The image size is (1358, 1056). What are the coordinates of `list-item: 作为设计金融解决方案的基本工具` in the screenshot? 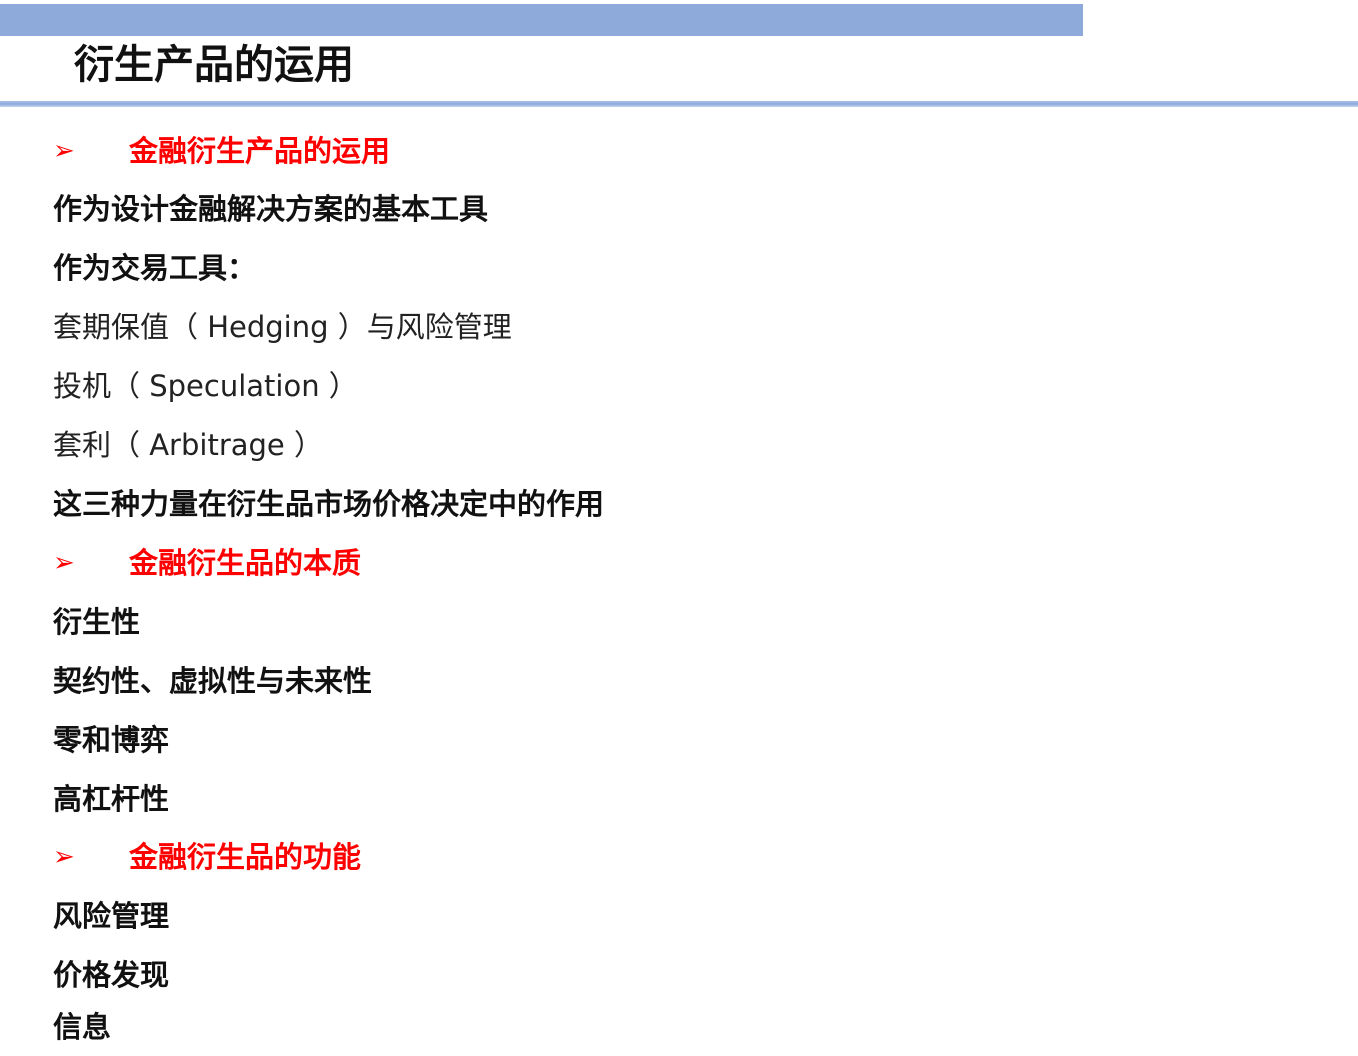 It's located at (271, 209).